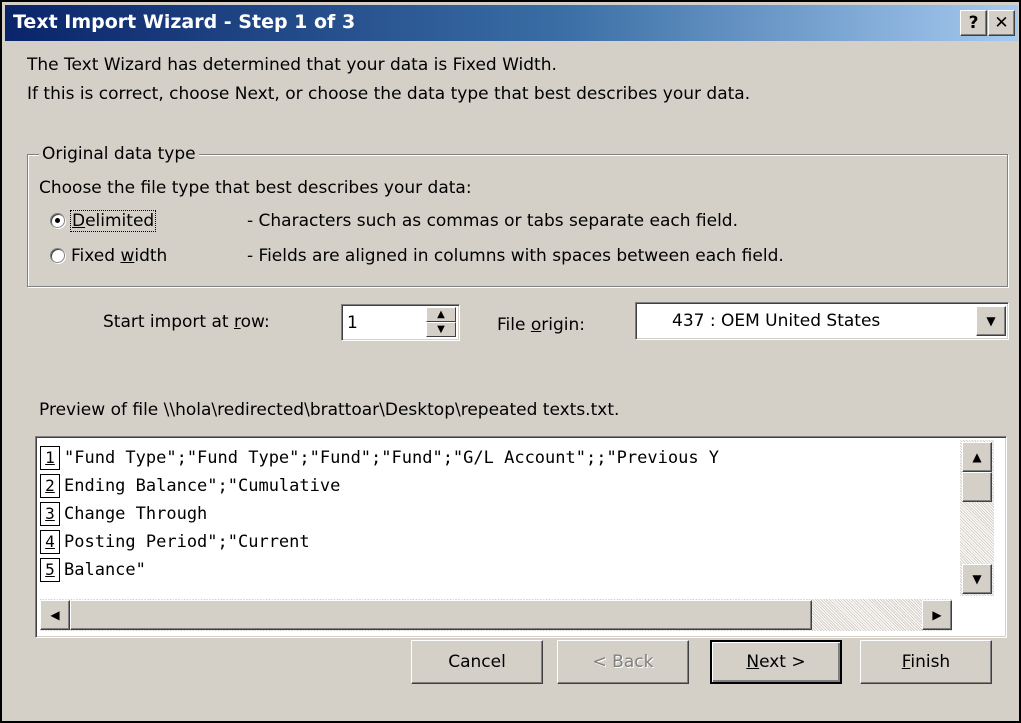 Image resolution: width=1021 pixels, height=723 pixels. I want to click on help-icon: ?, so click(973, 23).